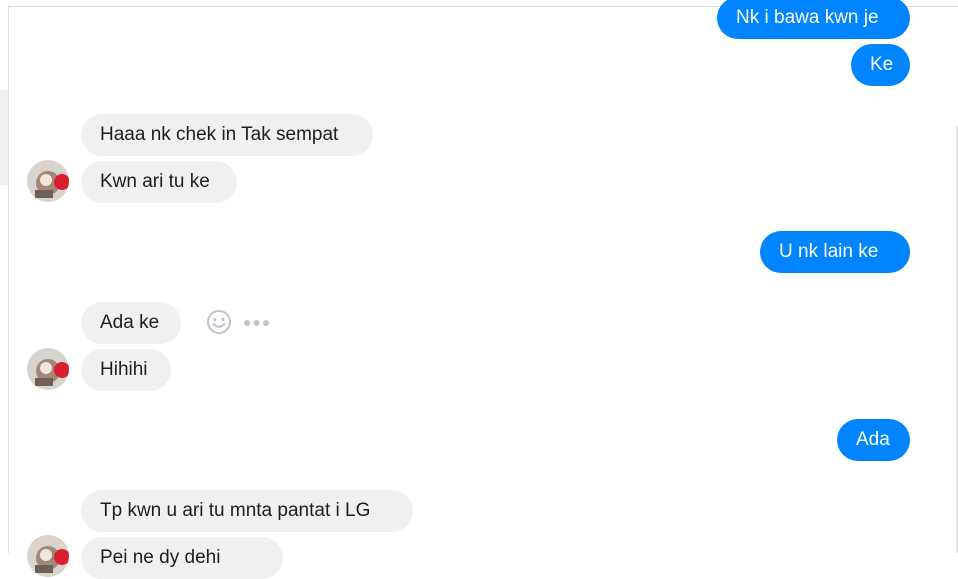 This screenshot has width=958, height=579. Describe the element at coordinates (8, 279) in the screenshot. I see `frame-left-border` at that location.